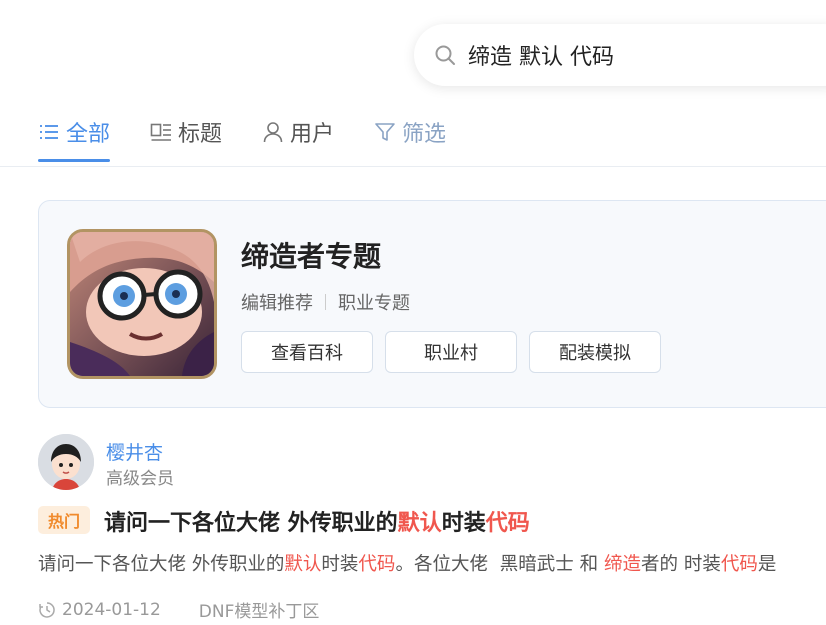  I want to click on search-icon, so click(445, 55).